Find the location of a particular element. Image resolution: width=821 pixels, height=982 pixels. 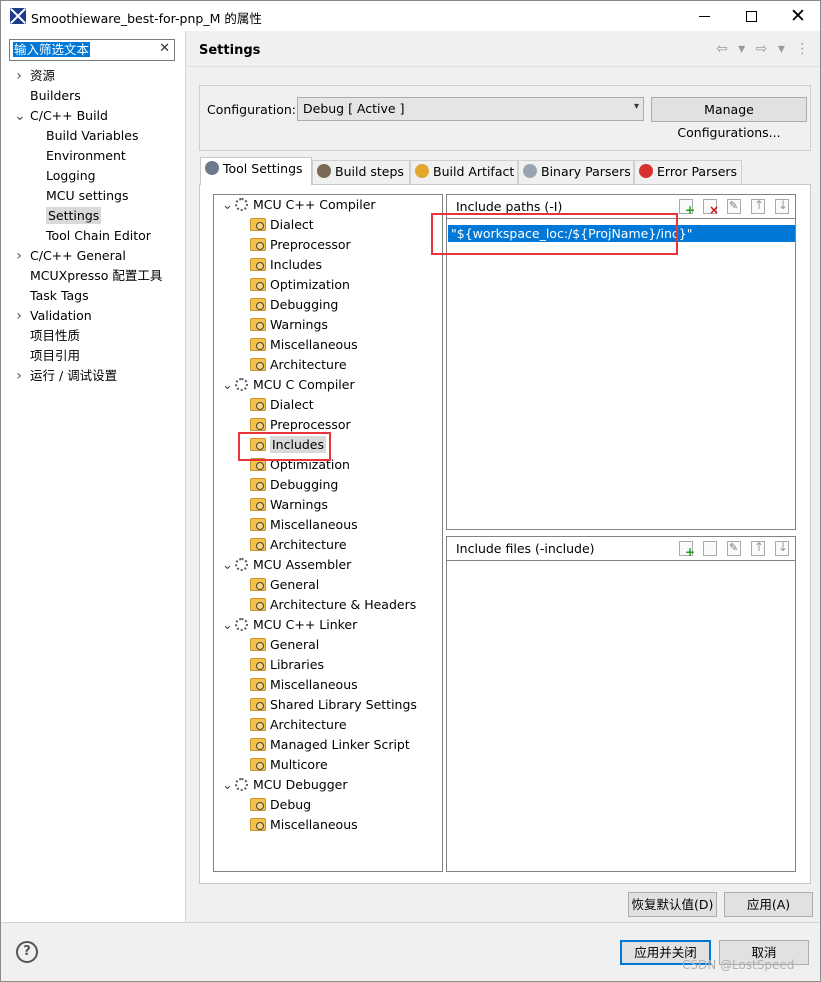

tree-option-label: Debugging is located at coordinates (304, 304).